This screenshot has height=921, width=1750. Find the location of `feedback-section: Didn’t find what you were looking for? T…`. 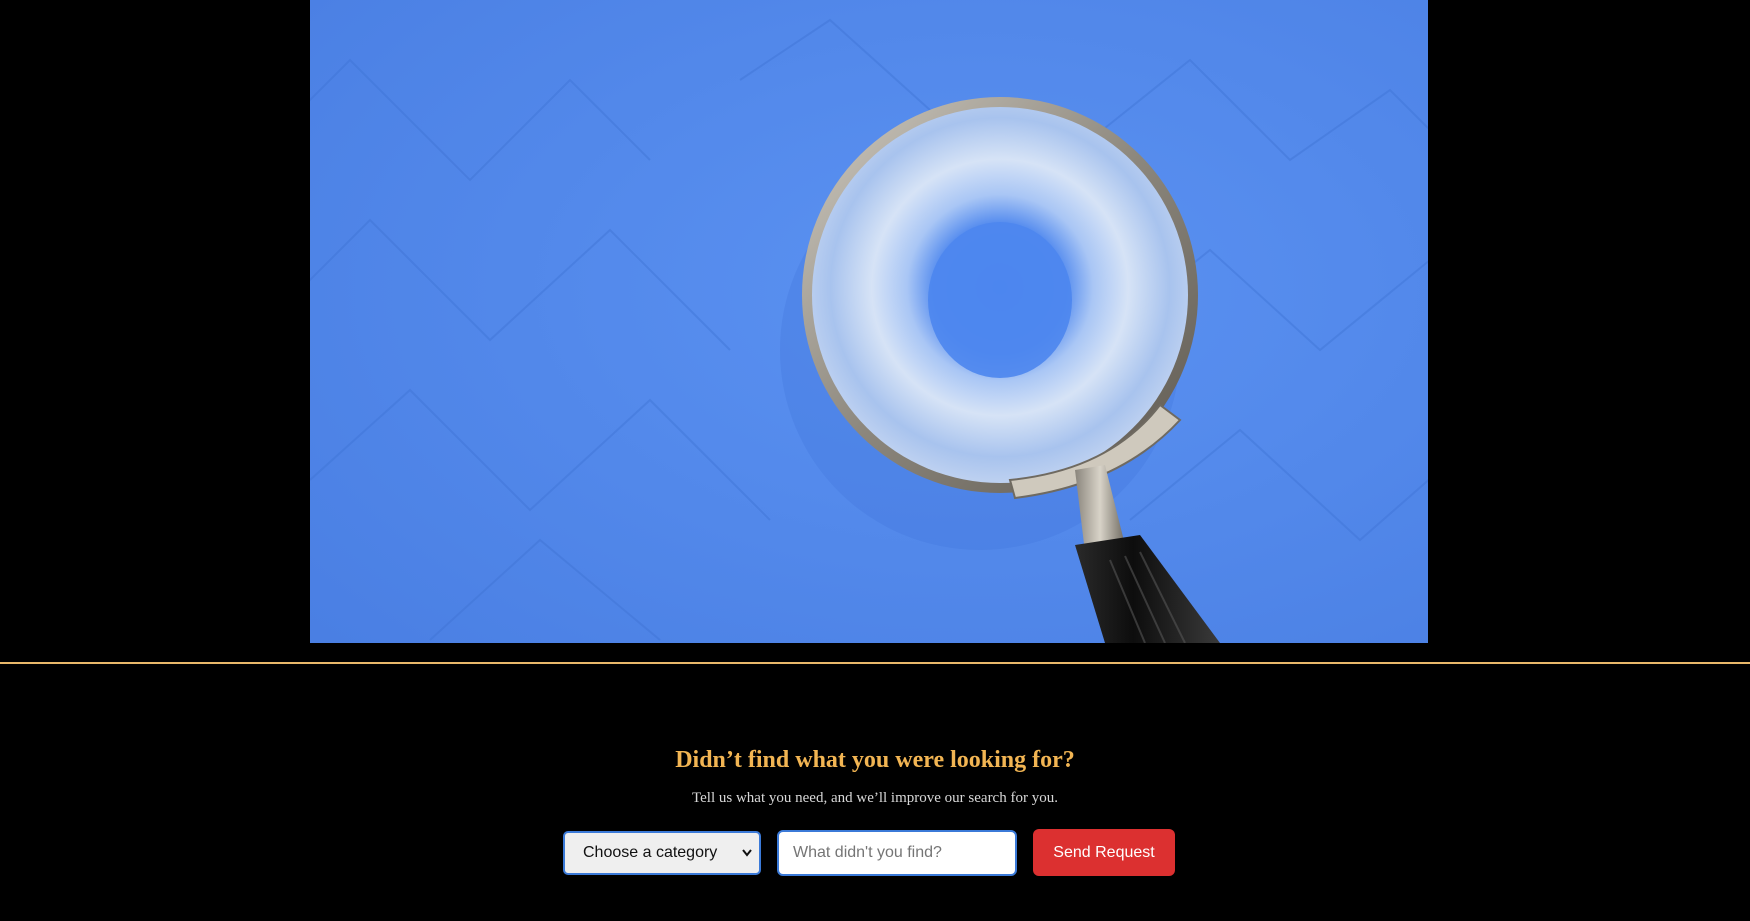

feedback-section: Didn’t find what you were looking for? T… is located at coordinates (875, 774).